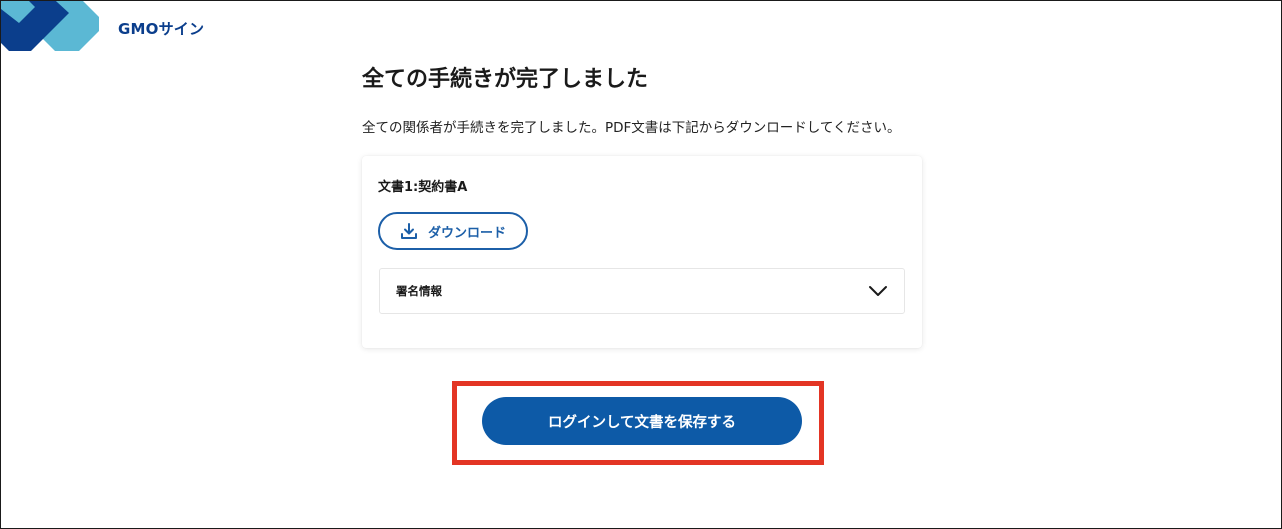 The image size is (1282, 529). Describe the element at coordinates (642, 291) in the screenshot. I see `signature-info-accordion: 署名情報` at that location.